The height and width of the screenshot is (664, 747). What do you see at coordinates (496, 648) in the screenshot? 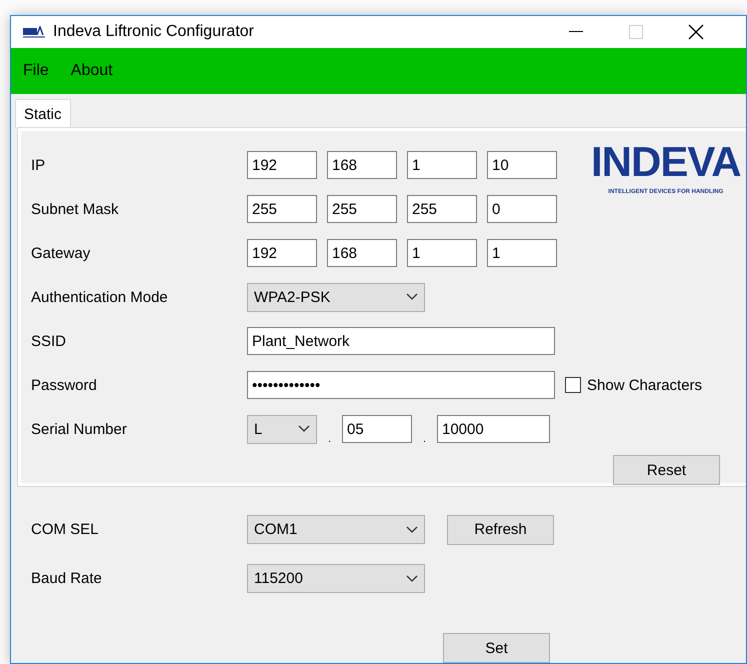
I see `set-button: Set` at bounding box center [496, 648].